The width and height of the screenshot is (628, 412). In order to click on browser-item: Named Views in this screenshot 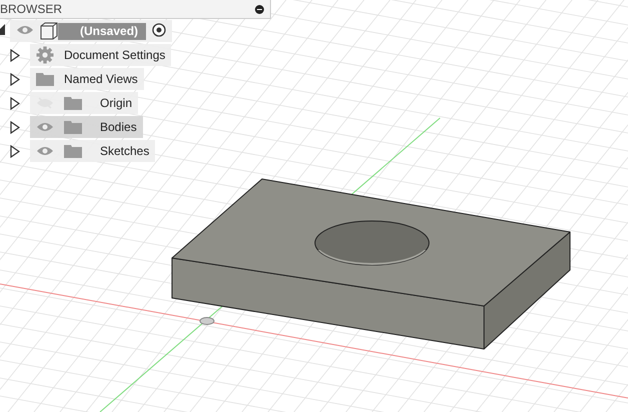, I will do `click(87, 79)`.